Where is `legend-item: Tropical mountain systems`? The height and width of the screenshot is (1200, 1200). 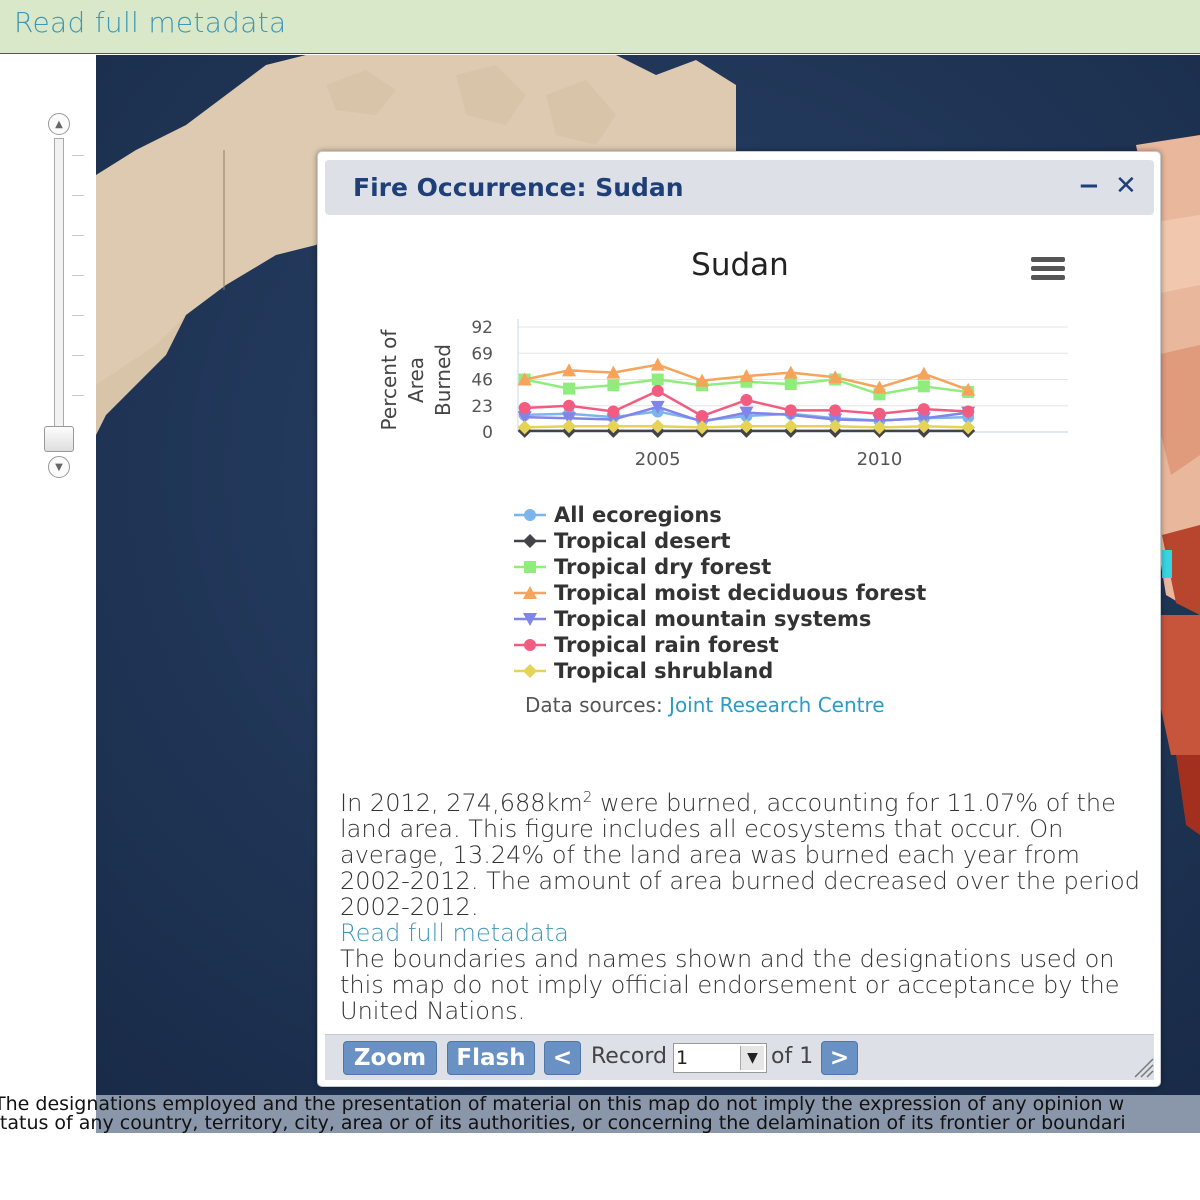 legend-item: Tropical mountain systems is located at coordinates (720, 619).